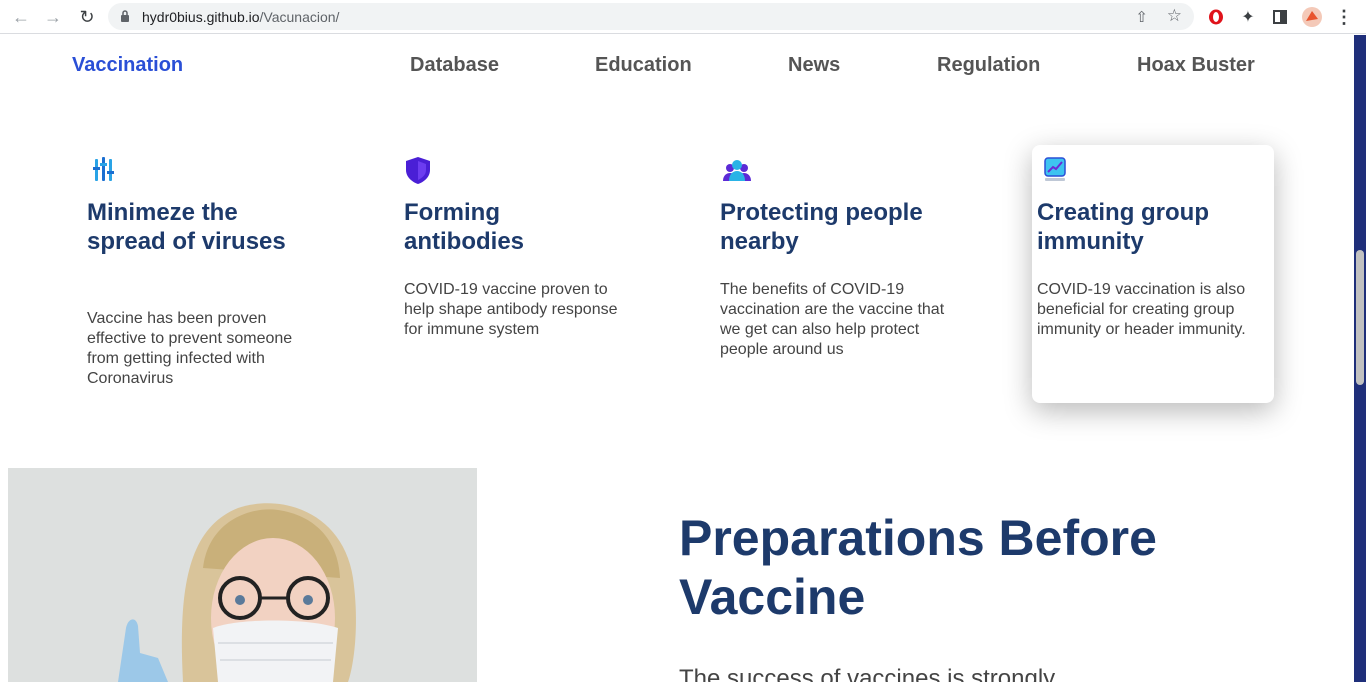  I want to click on url-text: hydr0bius.github.io/Vacunacion/, so click(240, 17).